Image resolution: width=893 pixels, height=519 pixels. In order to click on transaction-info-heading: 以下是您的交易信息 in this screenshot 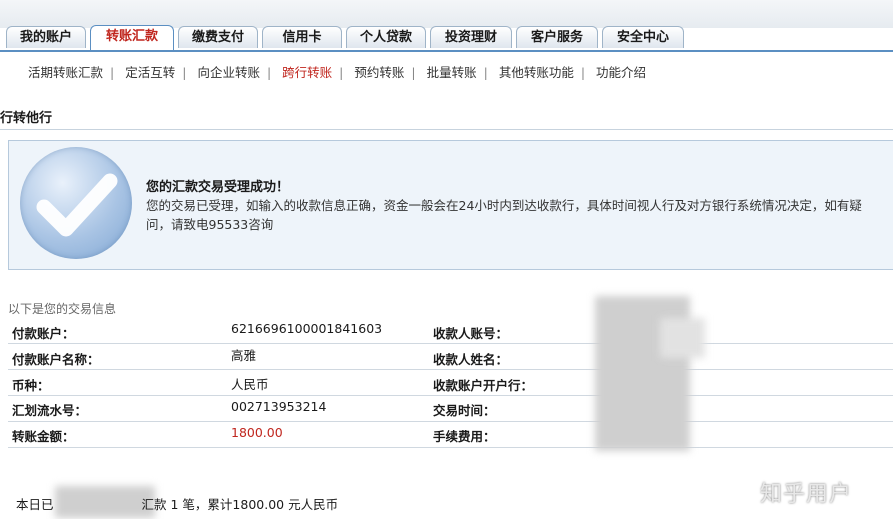, I will do `click(62, 309)`.